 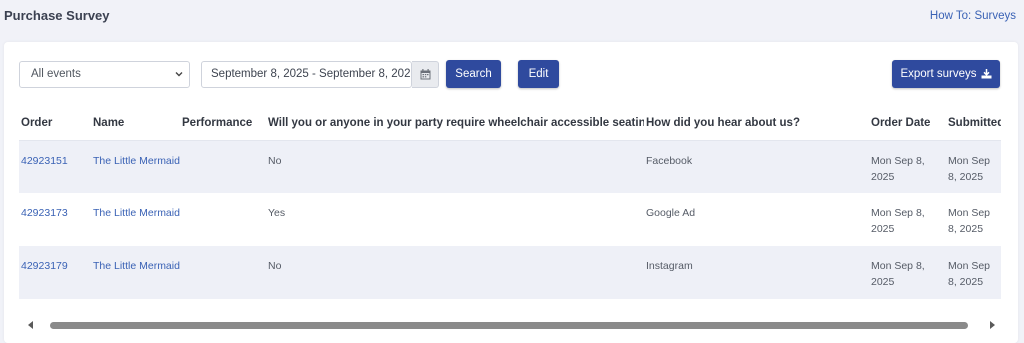 What do you see at coordinates (223, 123) in the screenshot?
I see `col-header-performance: Performance` at bounding box center [223, 123].